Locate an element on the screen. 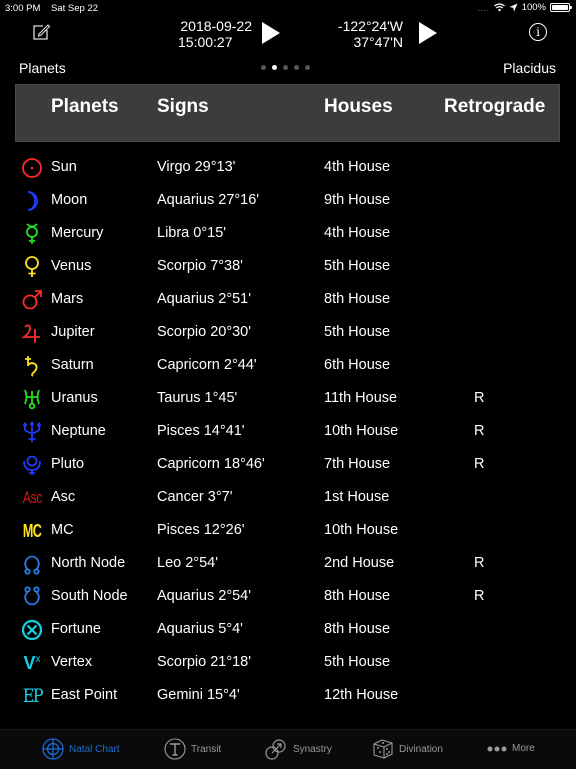 The height and width of the screenshot is (769, 576). info-icon: i is located at coordinates (538, 32).